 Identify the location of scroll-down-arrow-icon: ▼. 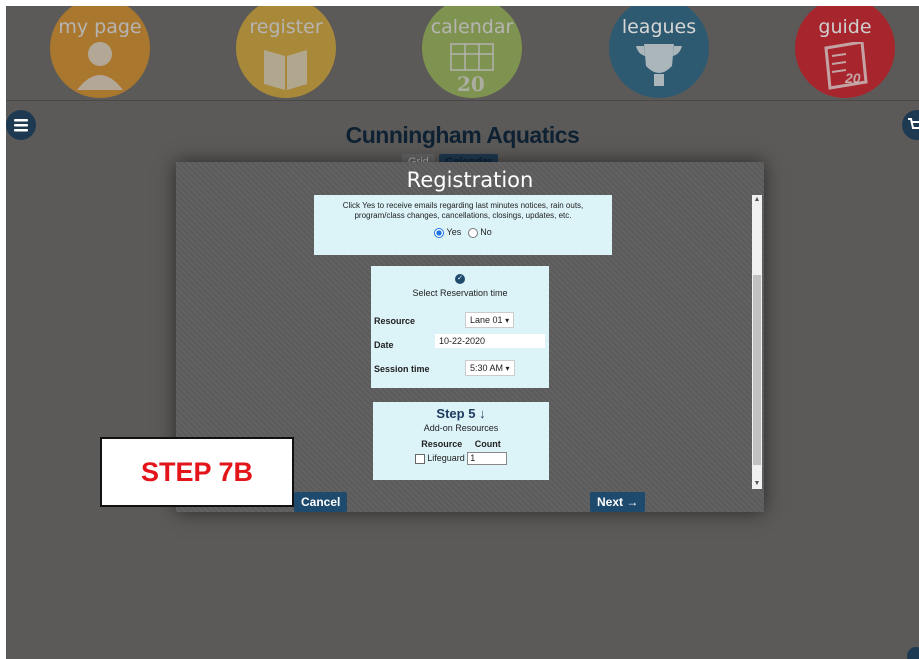
(757, 484).